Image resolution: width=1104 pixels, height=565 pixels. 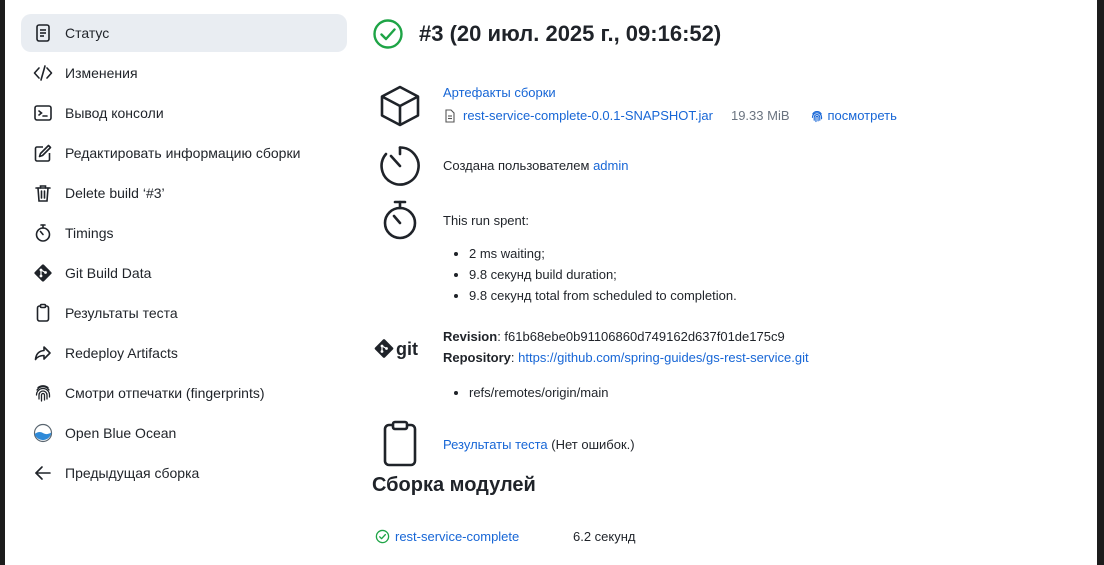 I want to click on sidebar-item-changes: Изменения, so click(x=184, y=73).